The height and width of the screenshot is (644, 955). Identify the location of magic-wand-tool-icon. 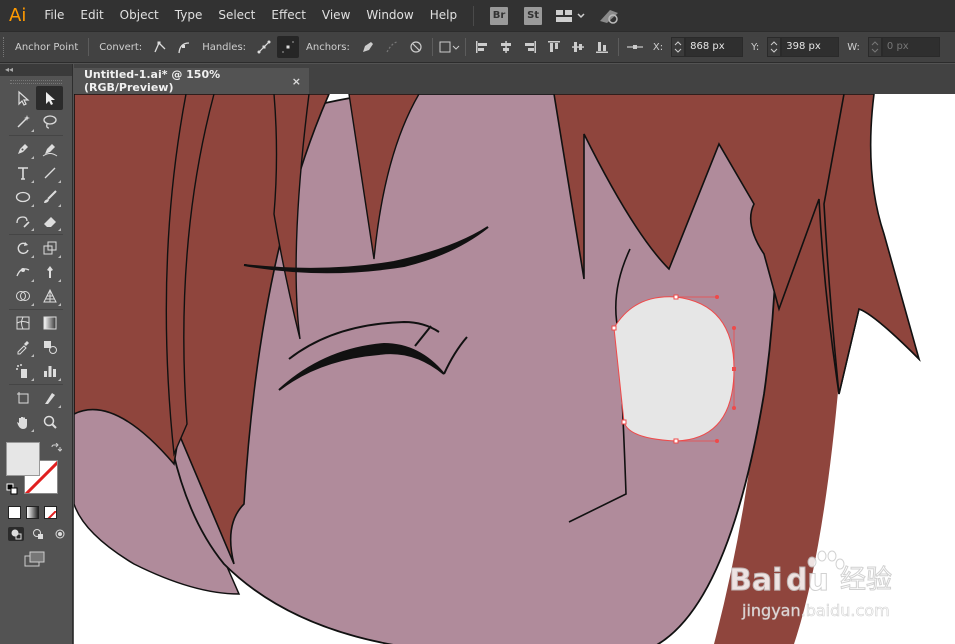
(22, 122).